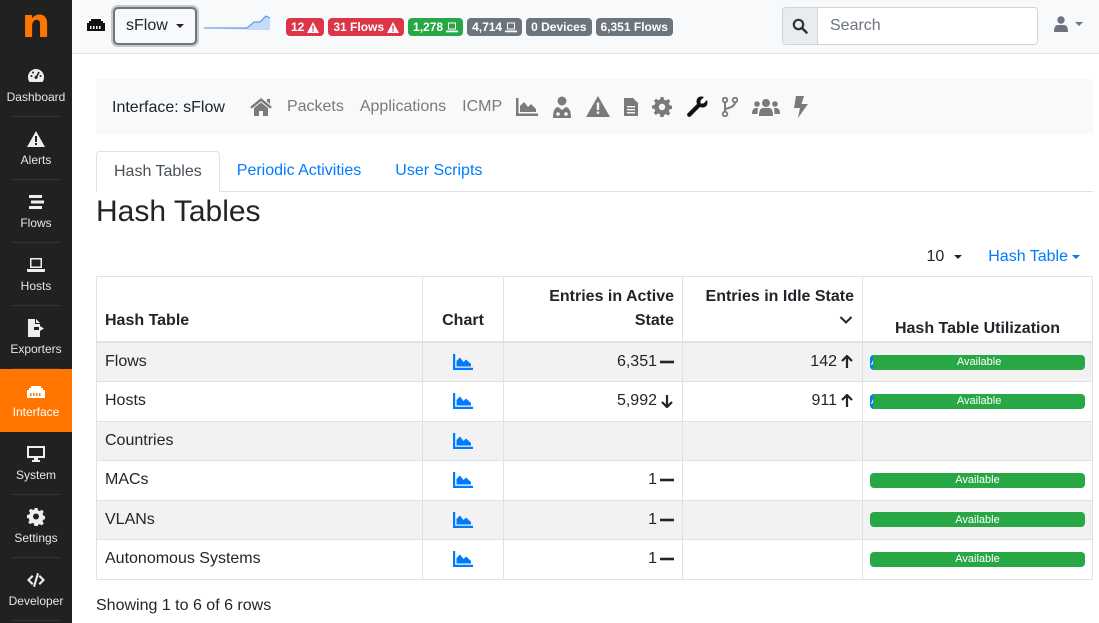  I want to click on sidebar-item-settings: Settings, so click(36, 526).